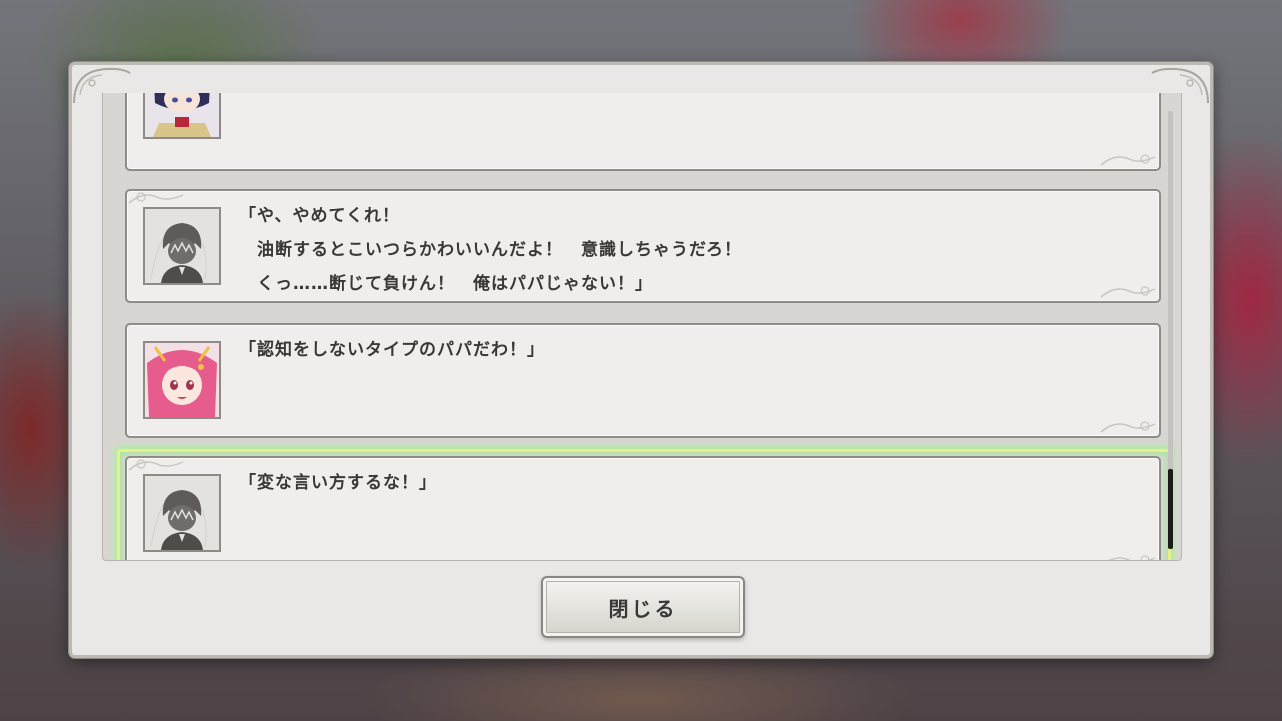  What do you see at coordinates (1170, 330) in the screenshot?
I see `log-scrollbar` at bounding box center [1170, 330].